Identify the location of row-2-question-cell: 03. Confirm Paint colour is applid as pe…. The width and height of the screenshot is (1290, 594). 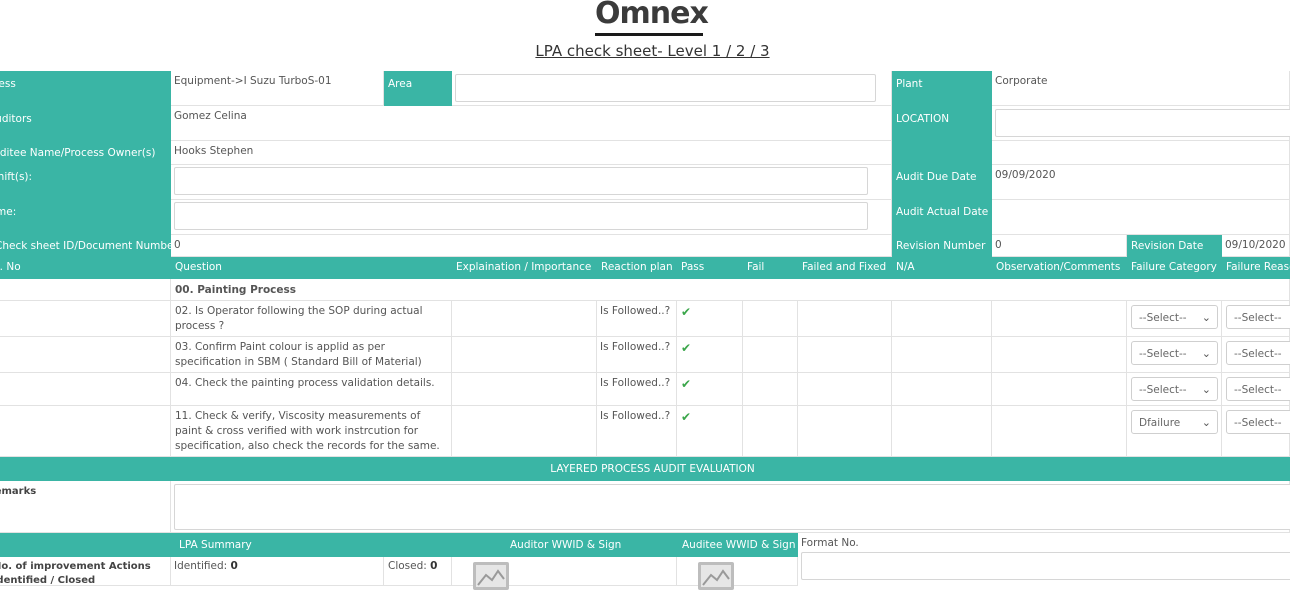
(311, 355).